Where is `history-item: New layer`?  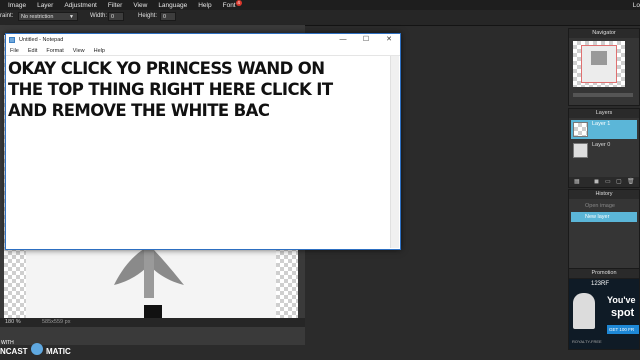 history-item: New layer is located at coordinates (604, 217).